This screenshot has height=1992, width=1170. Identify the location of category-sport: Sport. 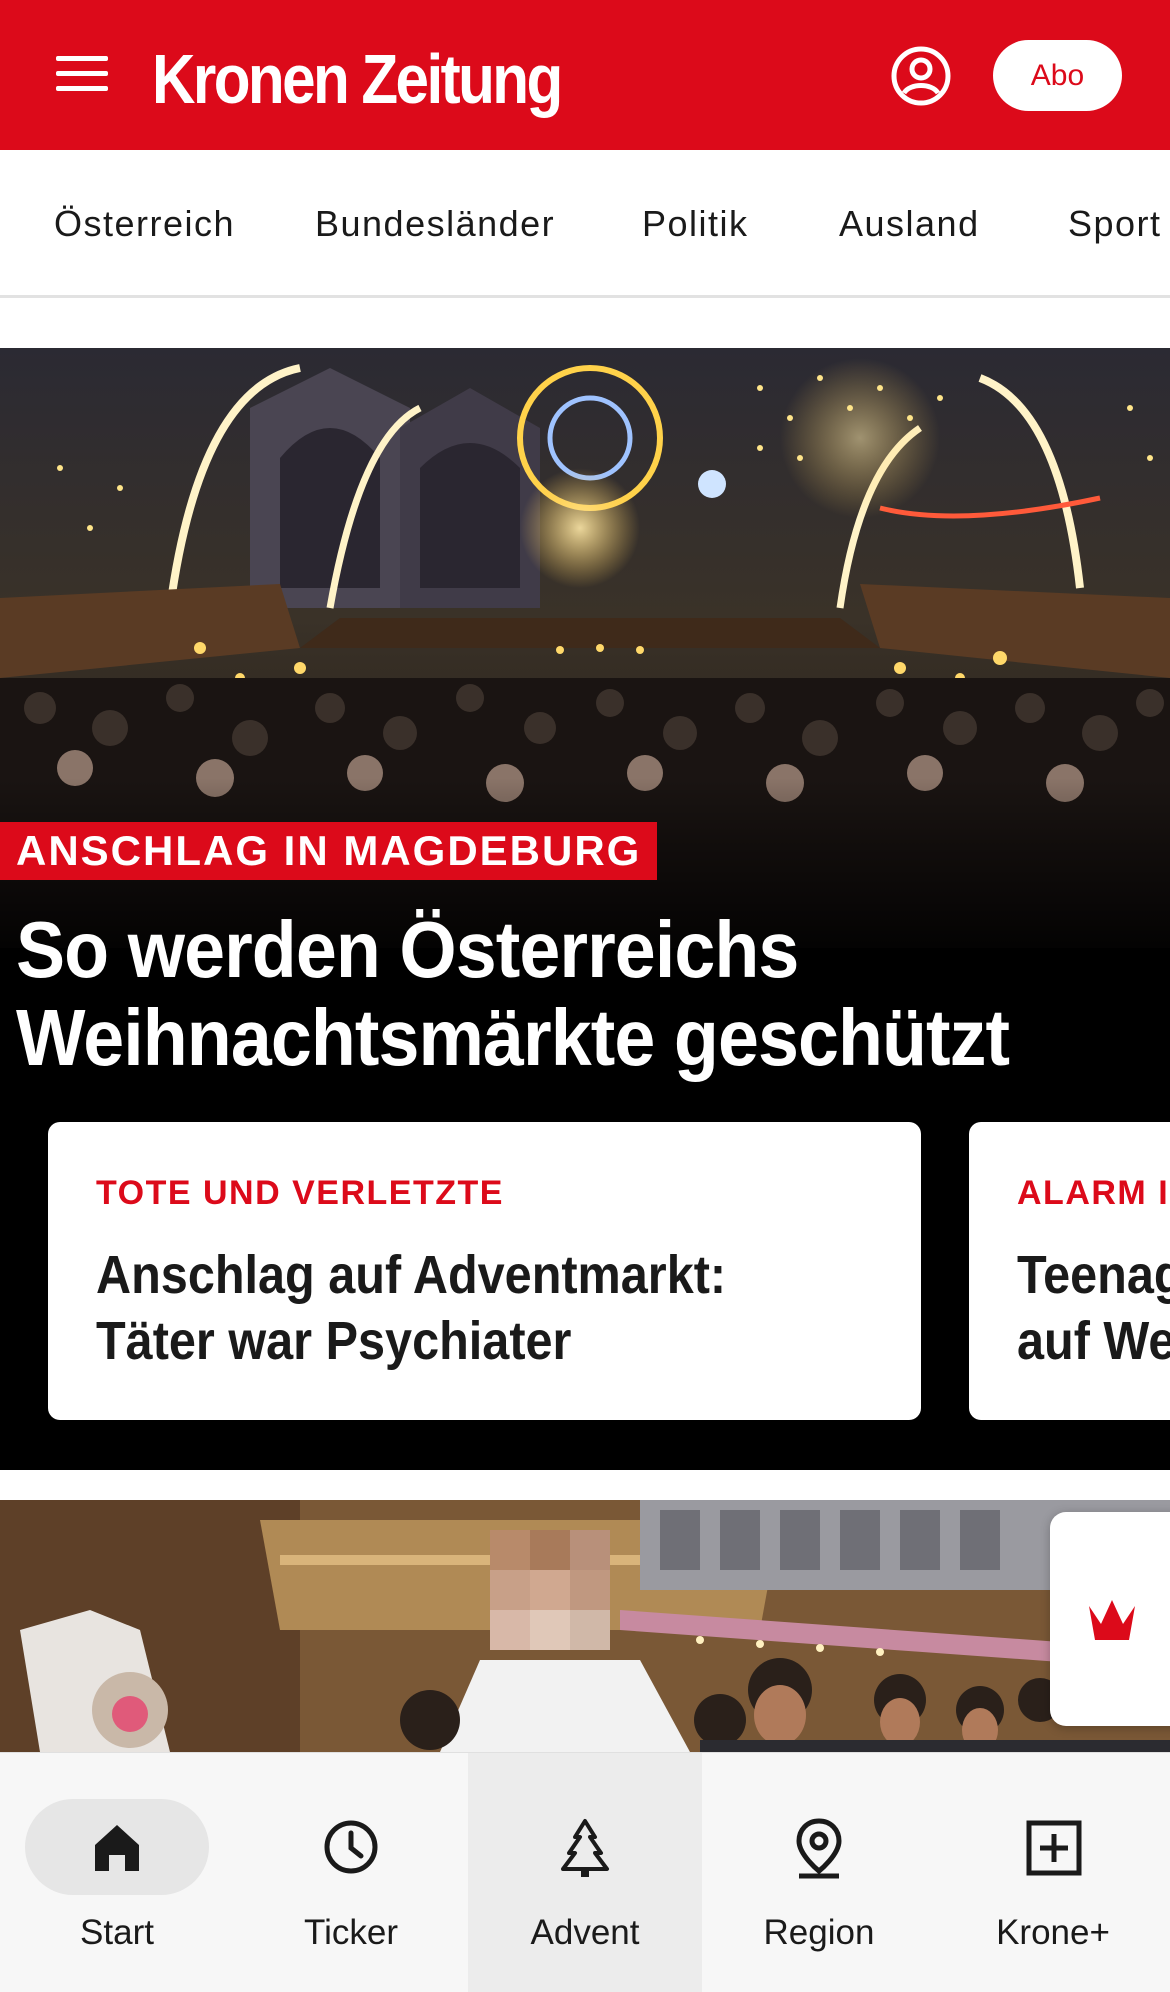
(1115, 222).